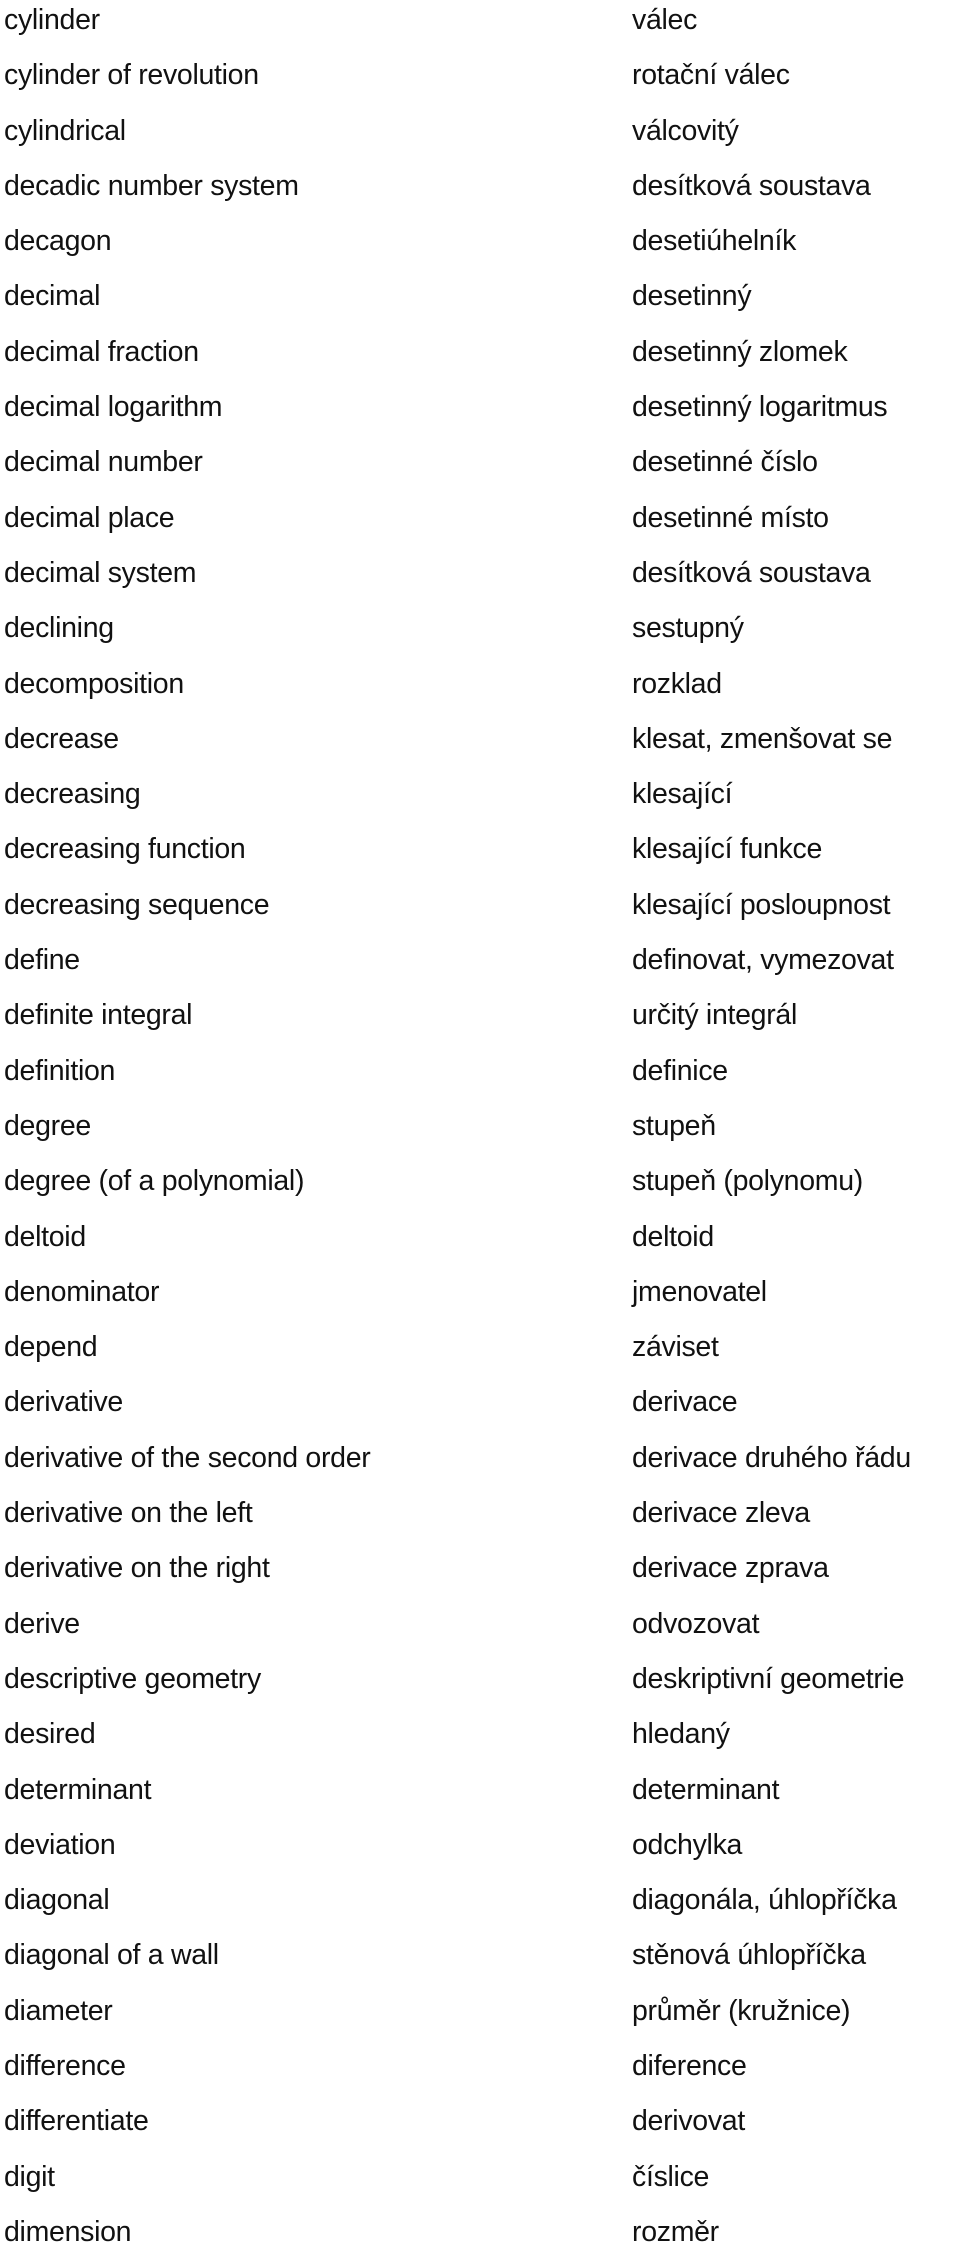  I want to click on czech-translation: průměr (kružnice), so click(741, 2010).